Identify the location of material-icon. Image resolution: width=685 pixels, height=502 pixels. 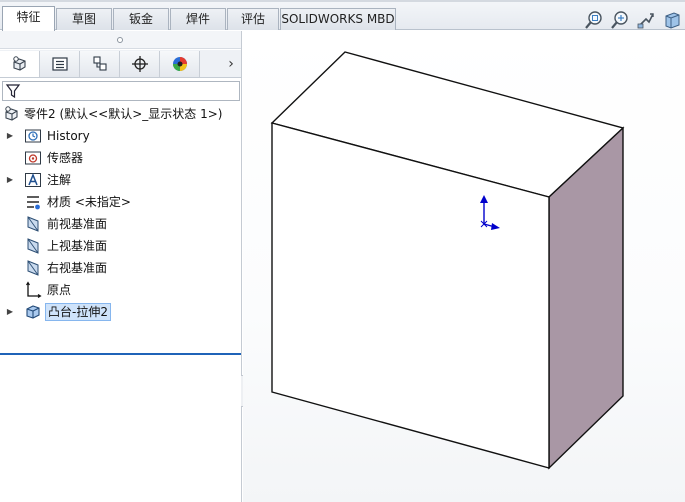
(33, 203).